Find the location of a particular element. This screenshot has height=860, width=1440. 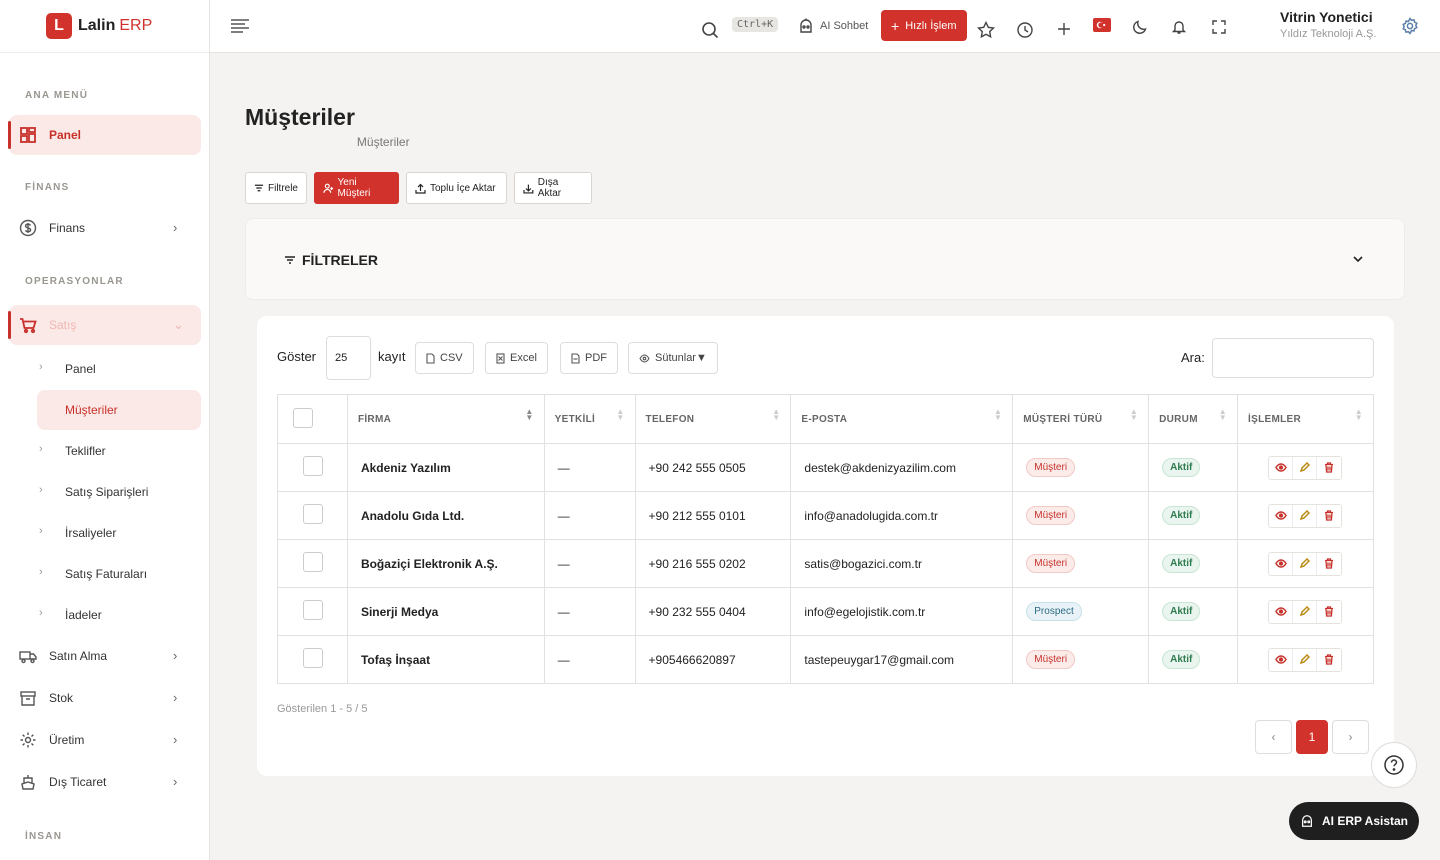

filters-panel: FİLTRELER is located at coordinates (825, 259).